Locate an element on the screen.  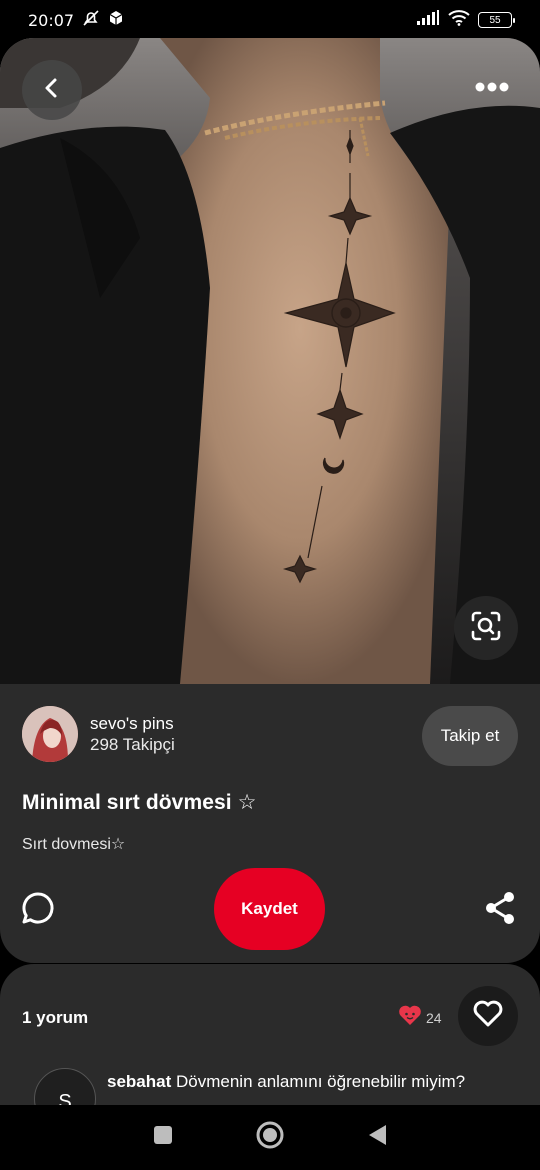
square-icon is located at coordinates (163, 1137).